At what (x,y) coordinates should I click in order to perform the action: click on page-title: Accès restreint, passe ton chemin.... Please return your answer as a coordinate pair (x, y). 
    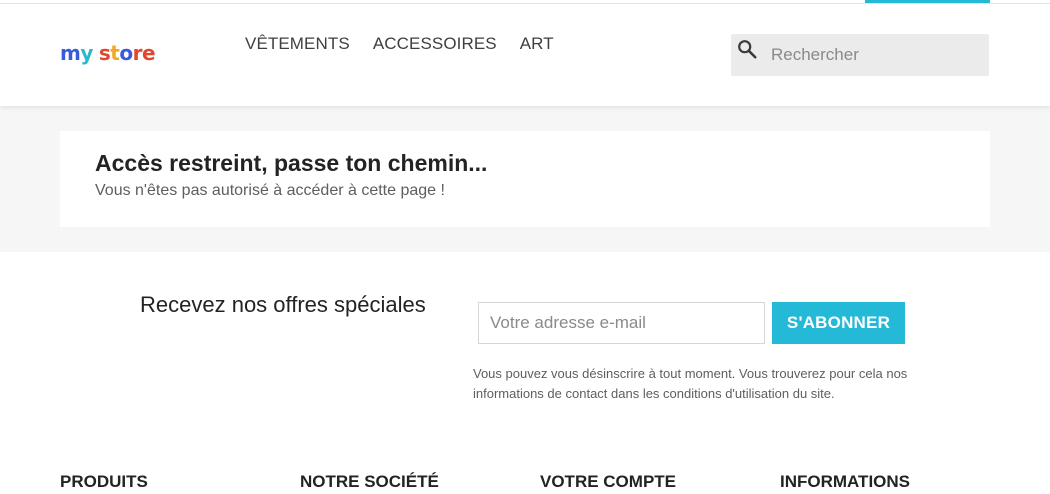
    Looking at the image, I should click on (291, 163).